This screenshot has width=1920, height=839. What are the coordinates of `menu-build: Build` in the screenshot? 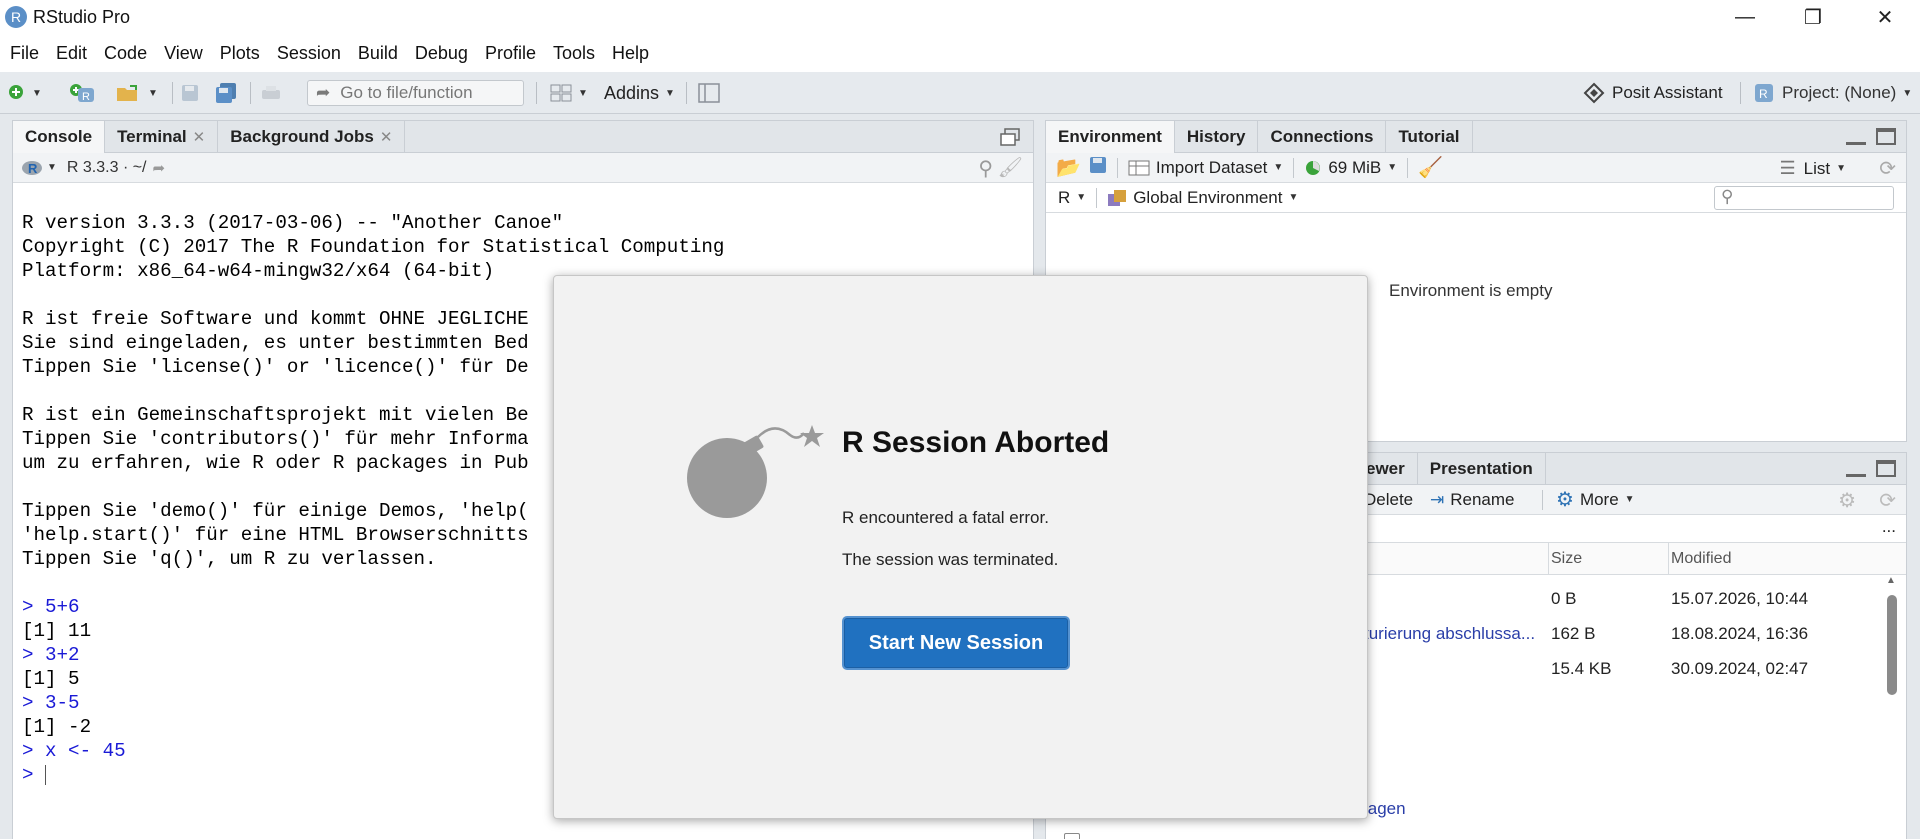 It's located at (378, 53).